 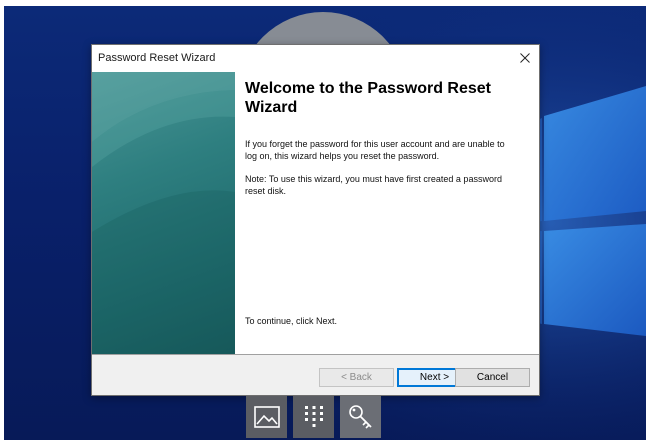 I want to click on picture-password-option, so click(x=266, y=417).